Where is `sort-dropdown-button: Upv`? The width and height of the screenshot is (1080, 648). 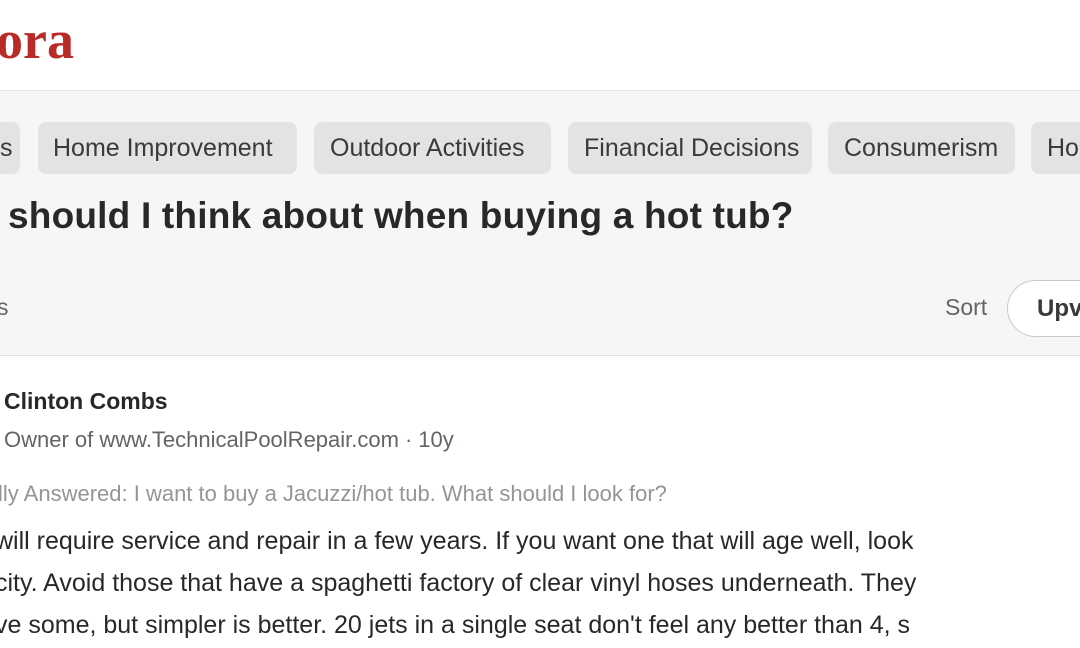
sort-dropdown-button: Upv is located at coordinates (1043, 308).